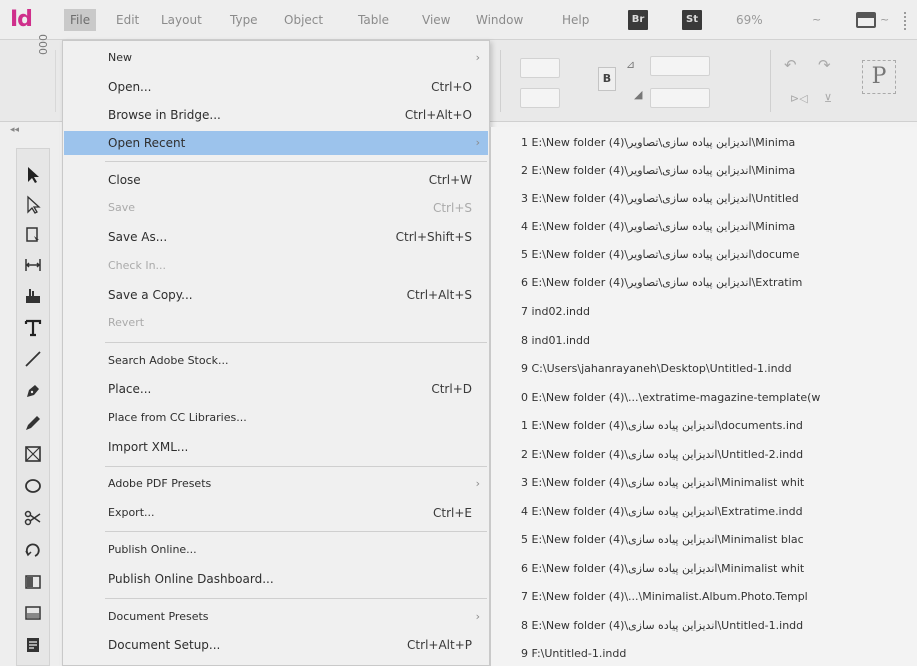 This screenshot has width=917, height=666. What do you see at coordinates (436, 20) in the screenshot?
I see `menu-view: View` at bounding box center [436, 20].